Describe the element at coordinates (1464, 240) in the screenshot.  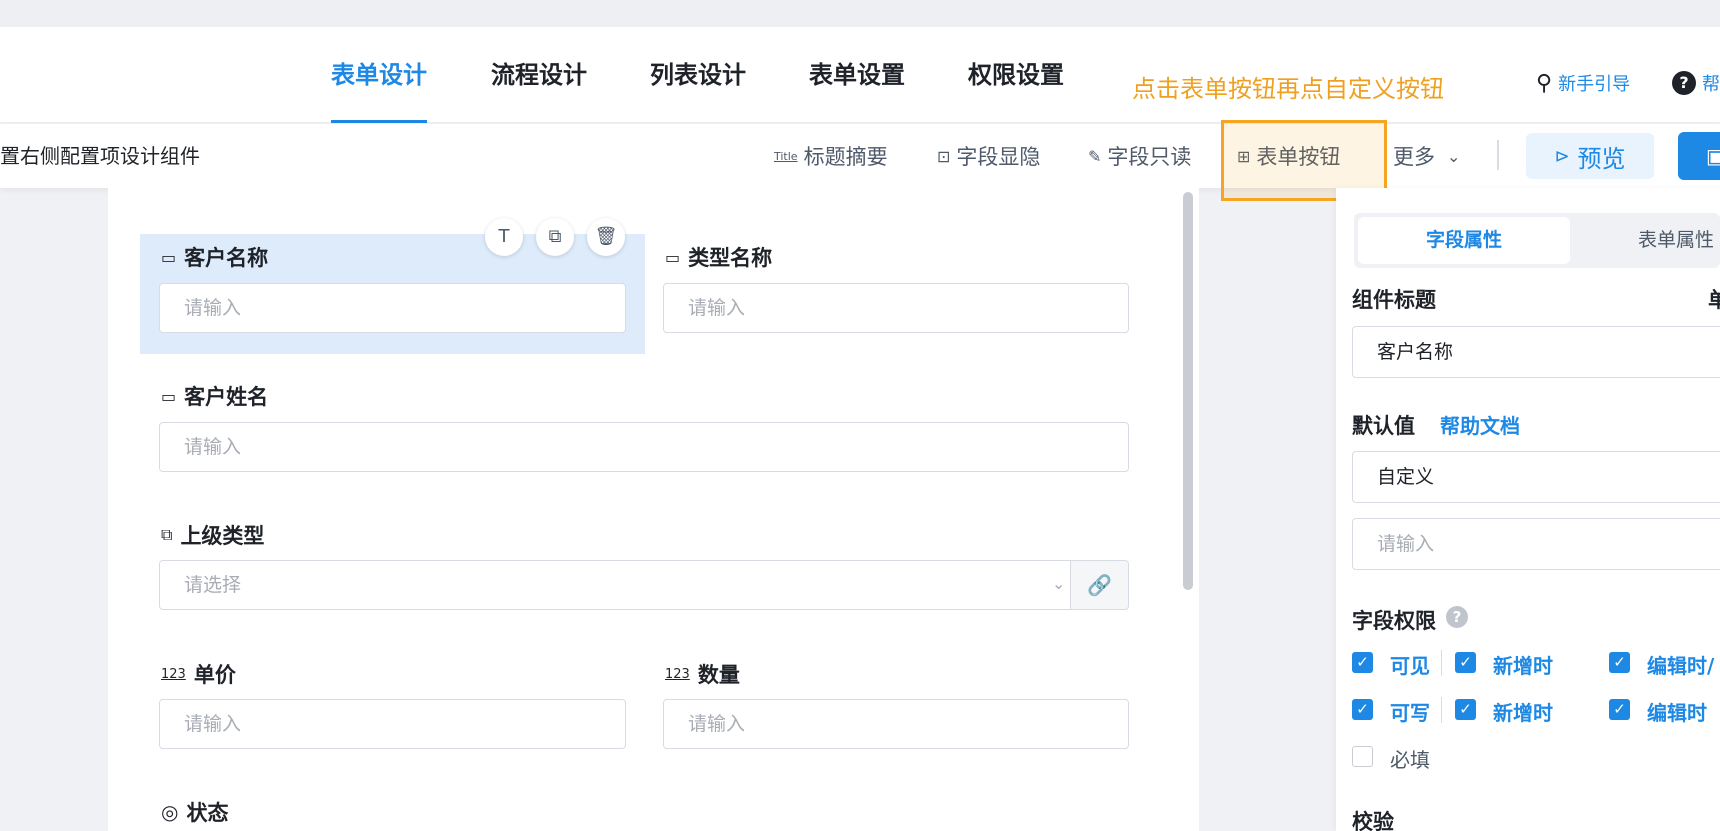
I see `tab-field-properties: 字段属性` at that location.